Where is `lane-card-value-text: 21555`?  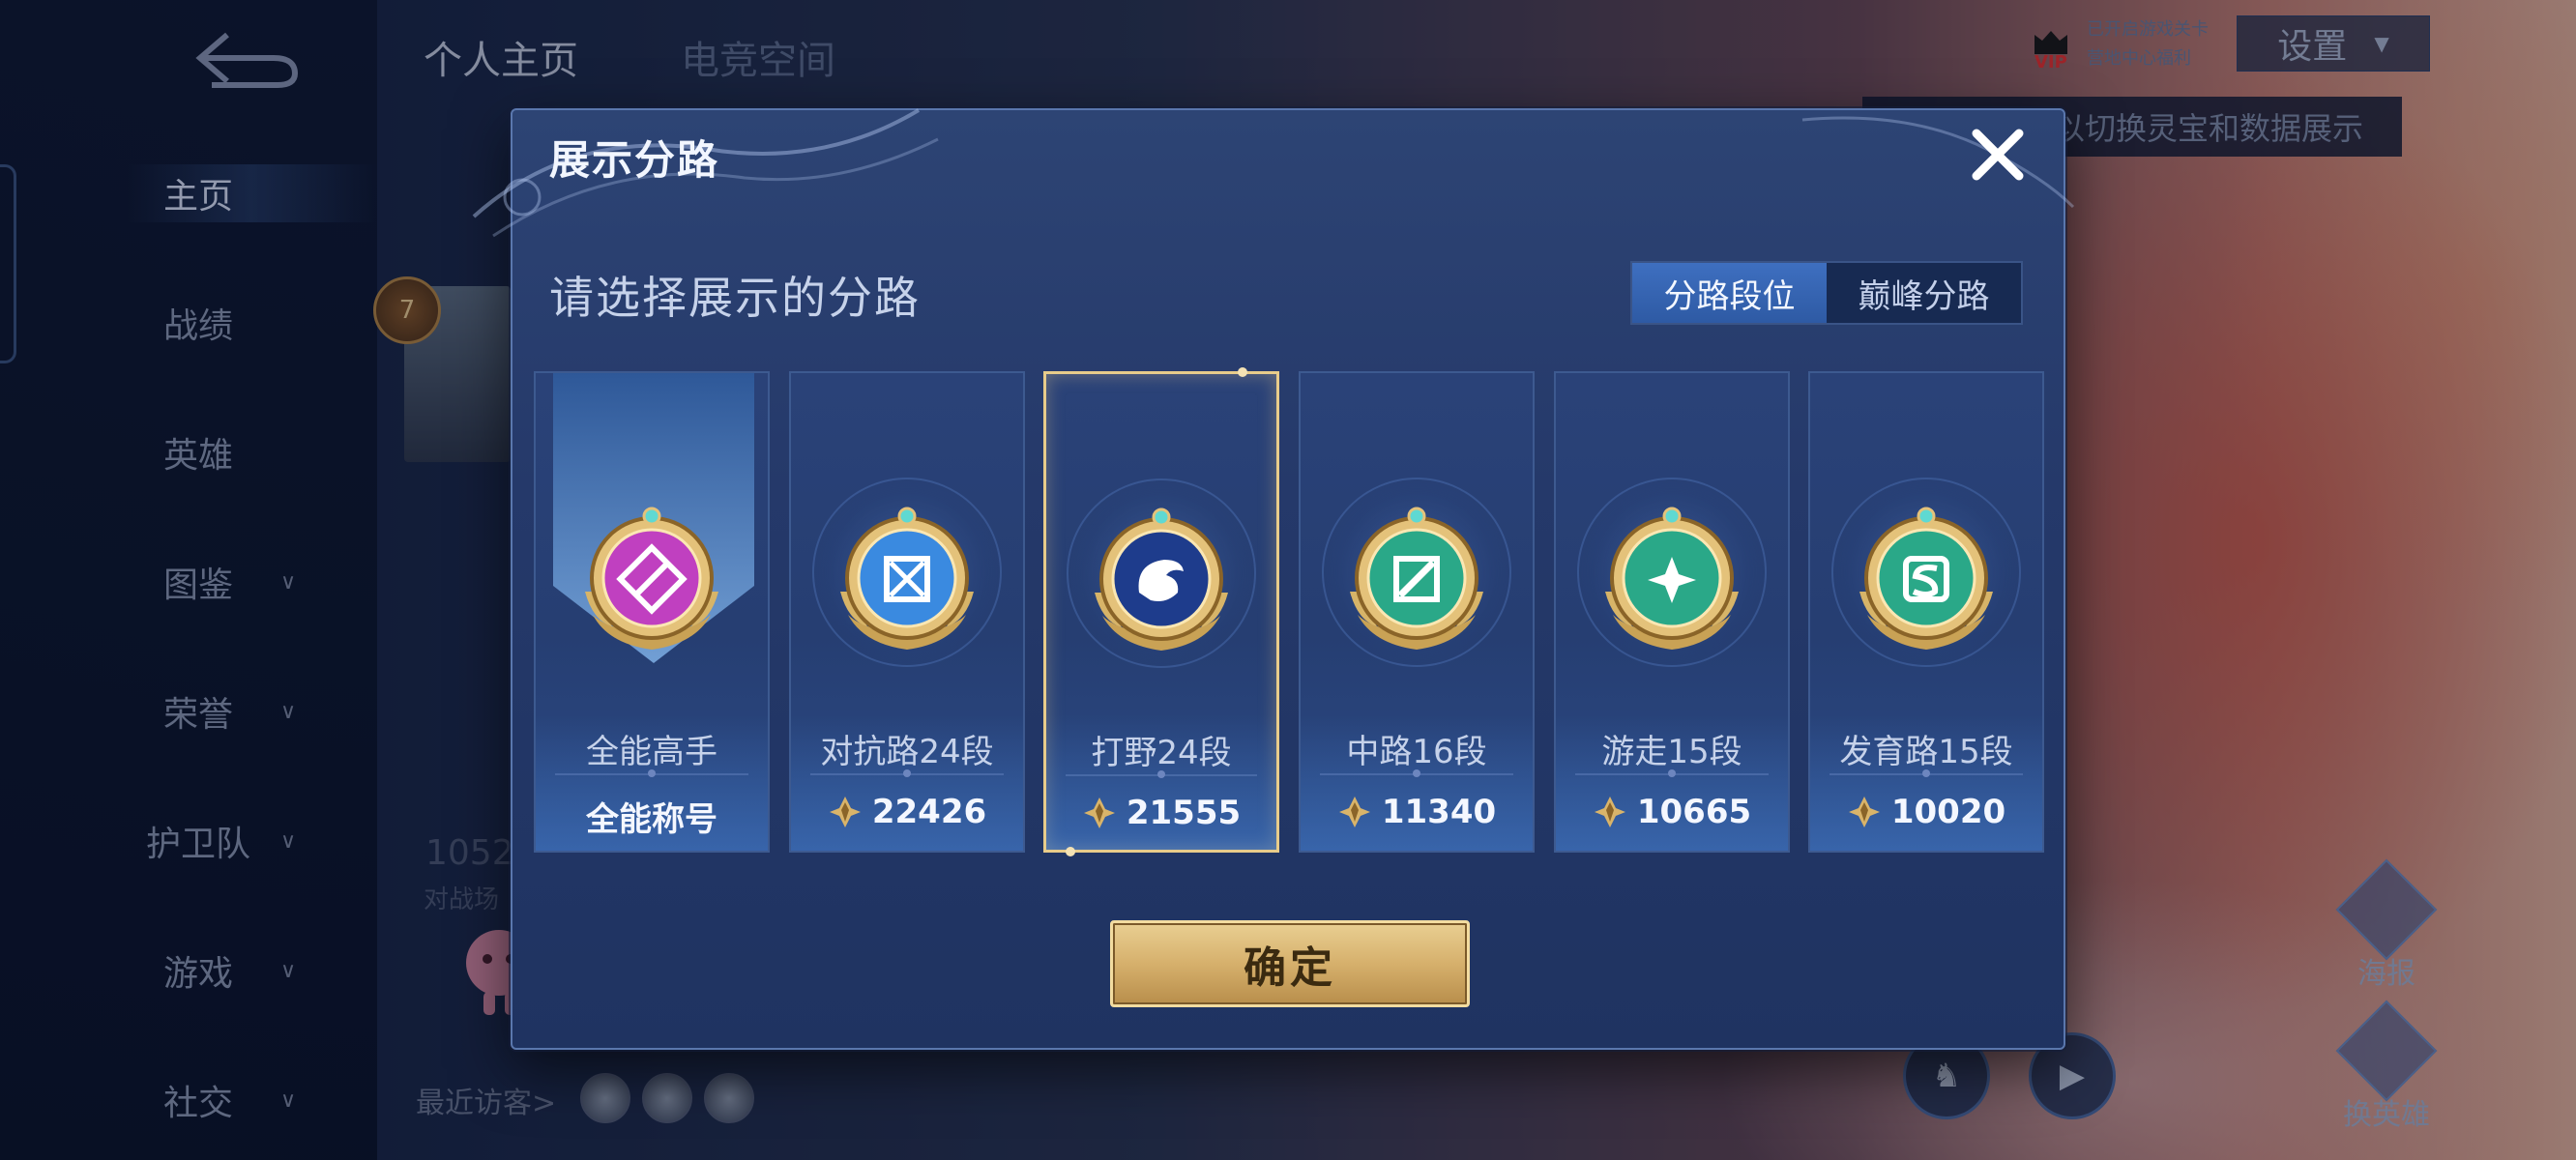
lane-card-value-text: 21555 is located at coordinates (1184, 813).